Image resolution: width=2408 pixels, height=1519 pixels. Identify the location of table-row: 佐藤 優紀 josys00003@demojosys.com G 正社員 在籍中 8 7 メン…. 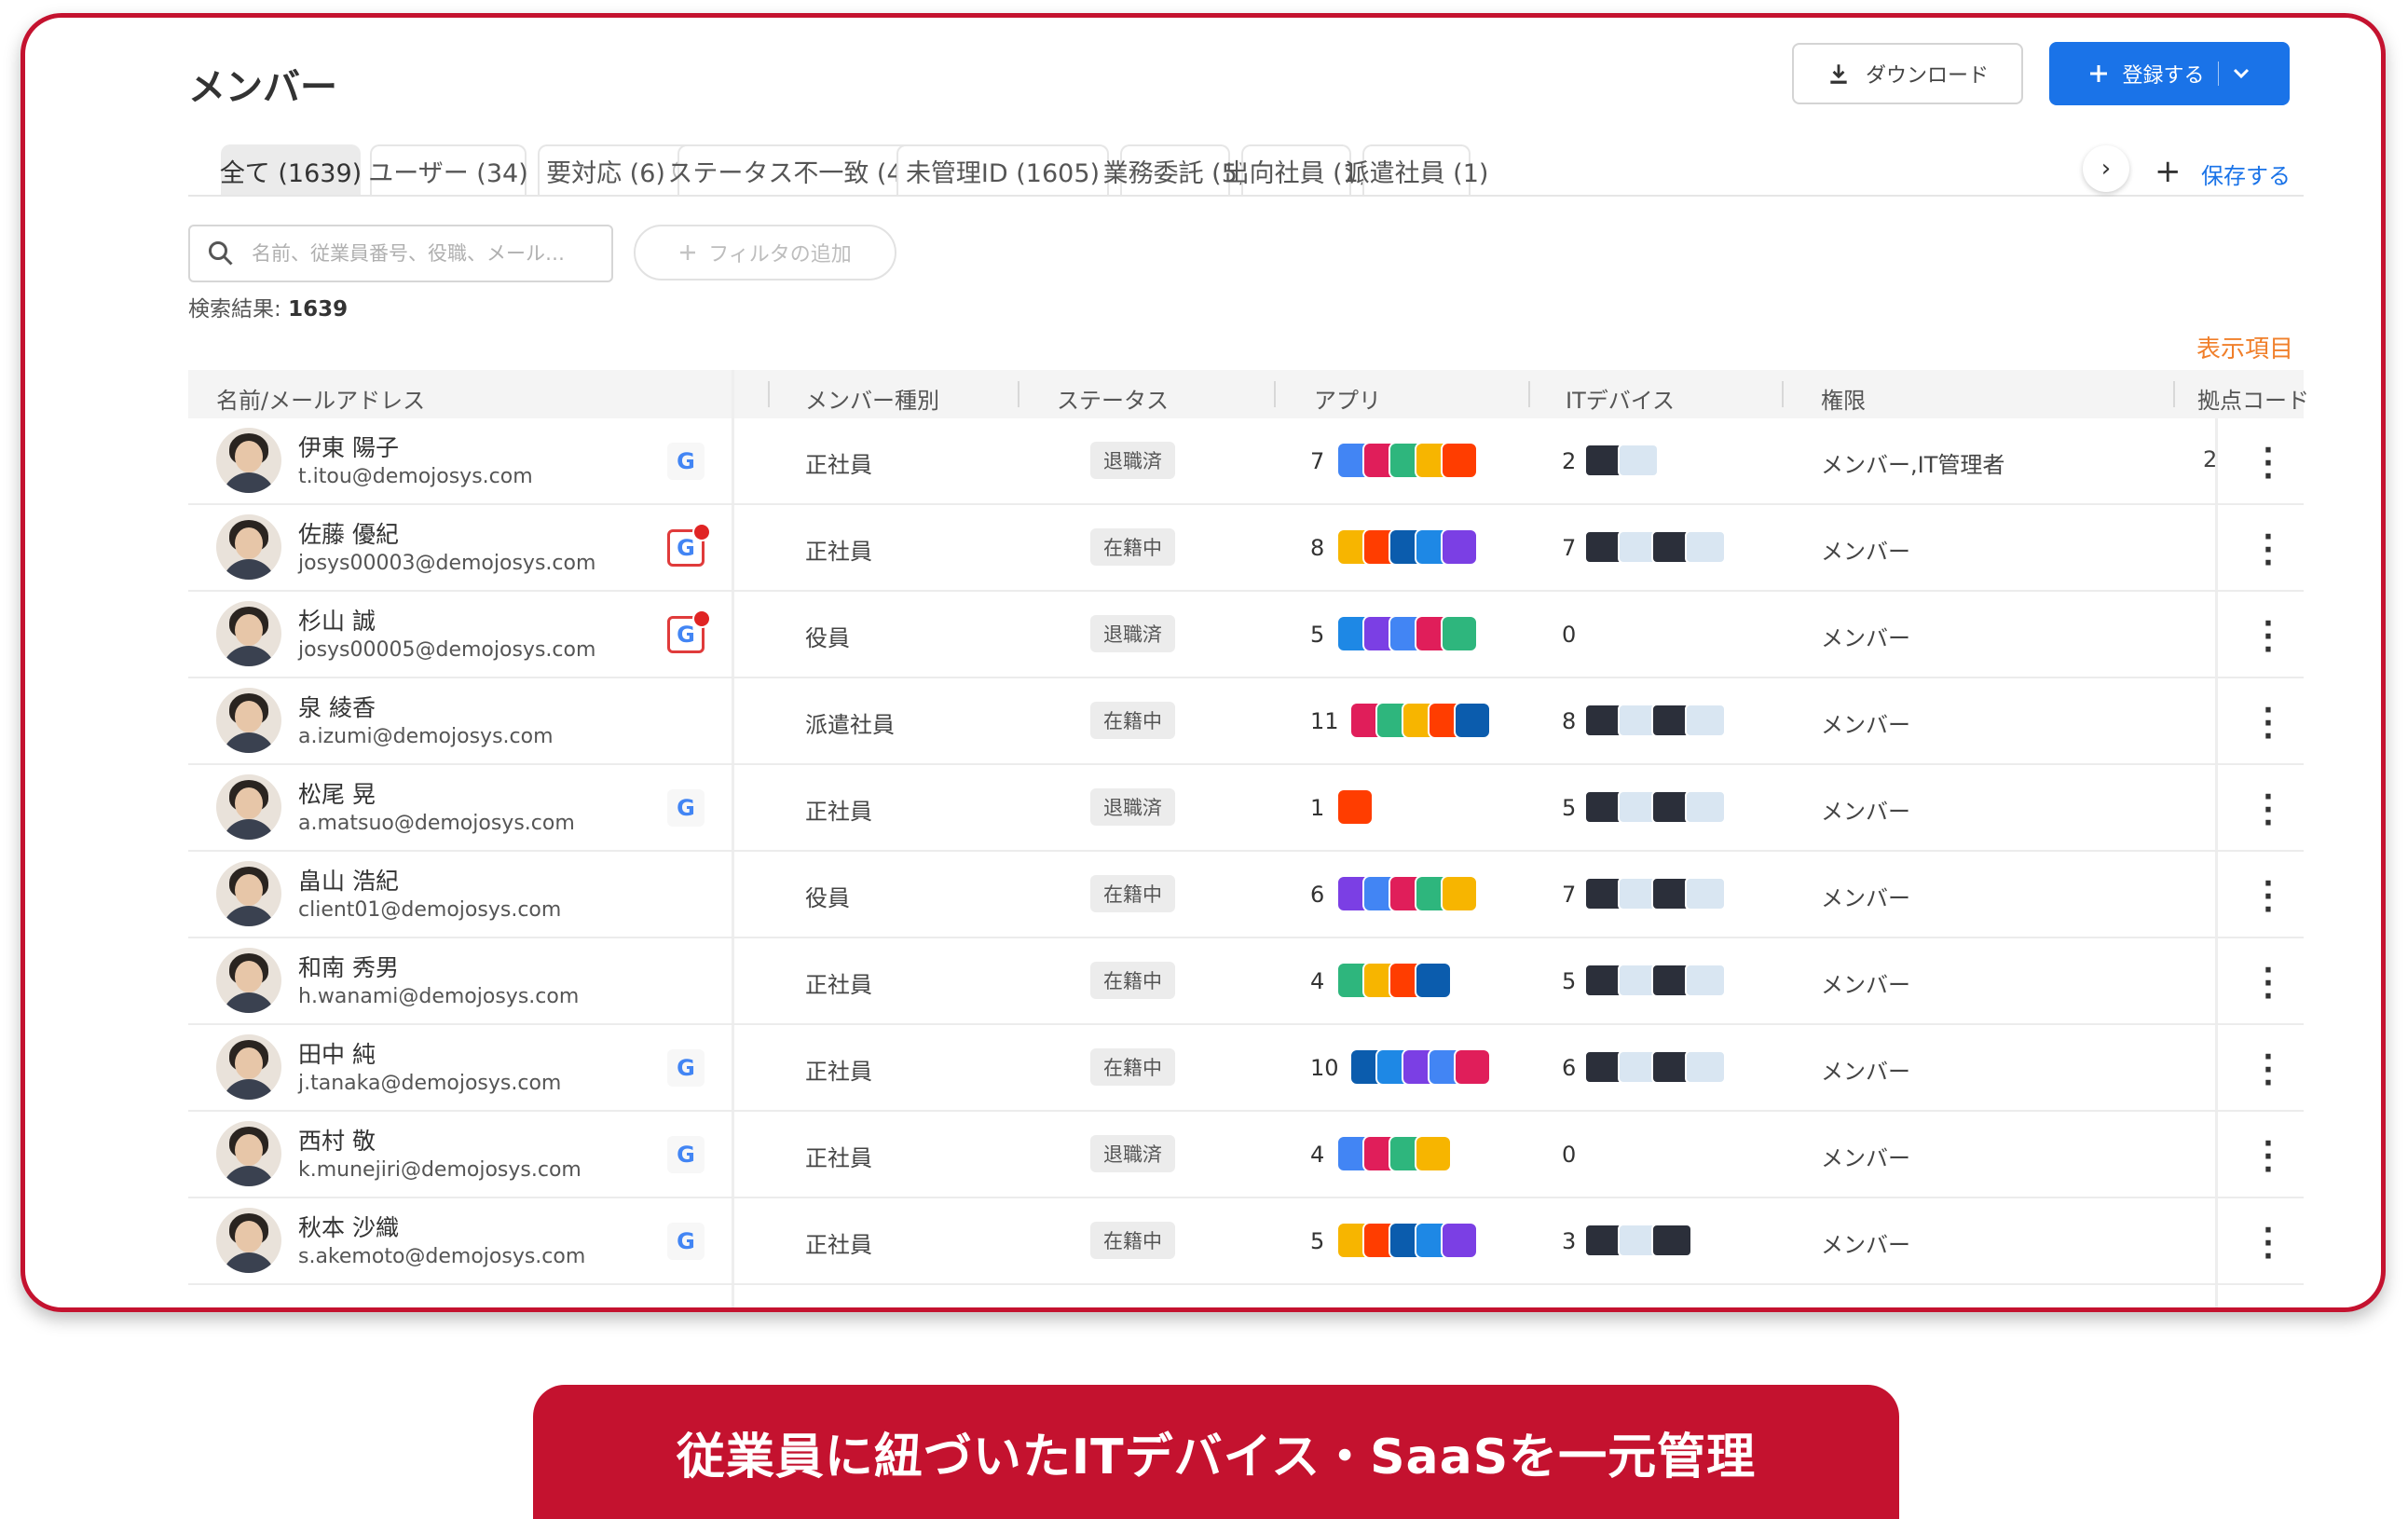
(1246, 548).